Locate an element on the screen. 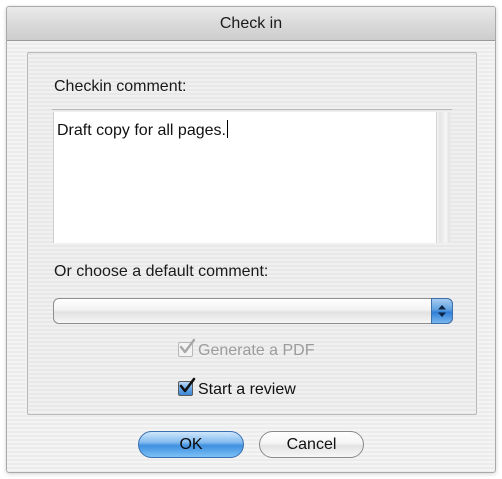 This screenshot has height=479, width=502. start-review-checkbox is located at coordinates (187, 386).